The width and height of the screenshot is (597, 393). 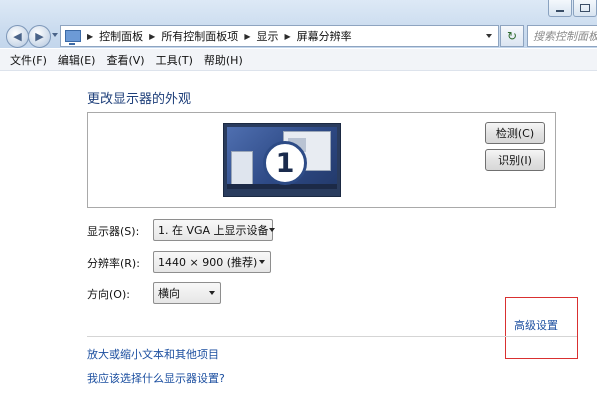 What do you see at coordinates (153, 354) in the screenshot?
I see `text-size-link: 放大或缩小文本和其他项目` at bounding box center [153, 354].